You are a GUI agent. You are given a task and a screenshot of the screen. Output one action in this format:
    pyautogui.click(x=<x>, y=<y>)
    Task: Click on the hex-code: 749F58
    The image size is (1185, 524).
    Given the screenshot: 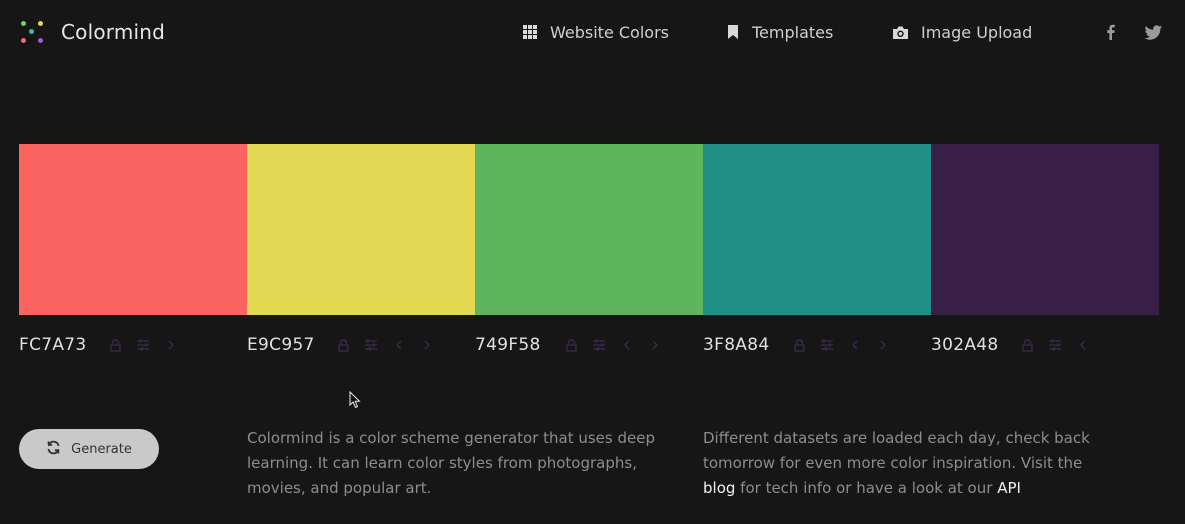 What is the action you would take?
    pyautogui.click(x=516, y=345)
    